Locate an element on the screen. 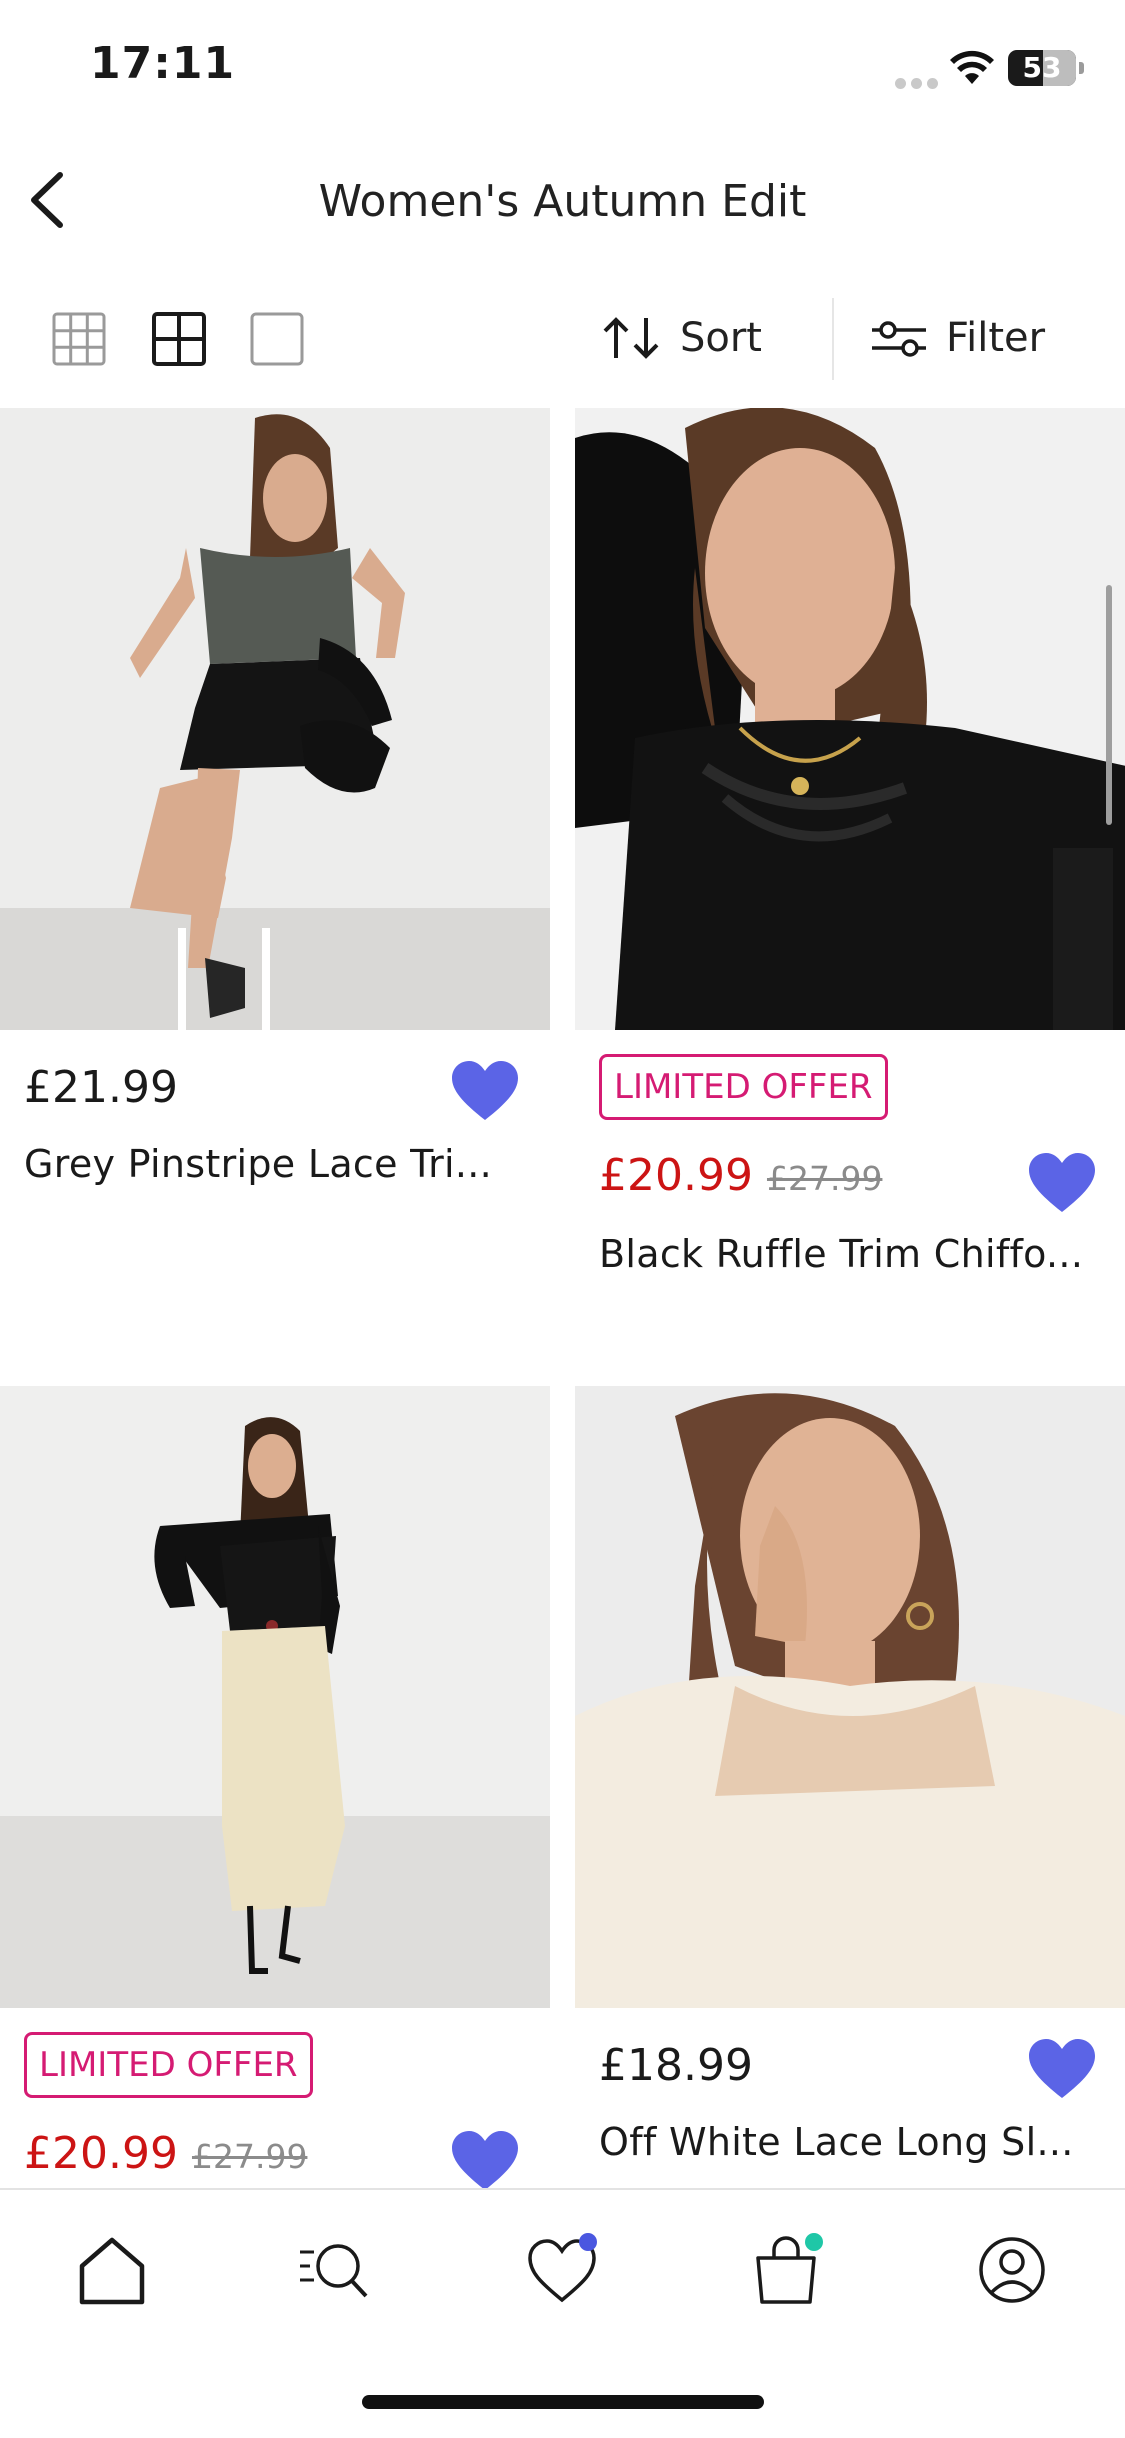 Image resolution: width=1125 pixels, height=2438 pixels. battery-level: 53 is located at coordinates (1042, 67).